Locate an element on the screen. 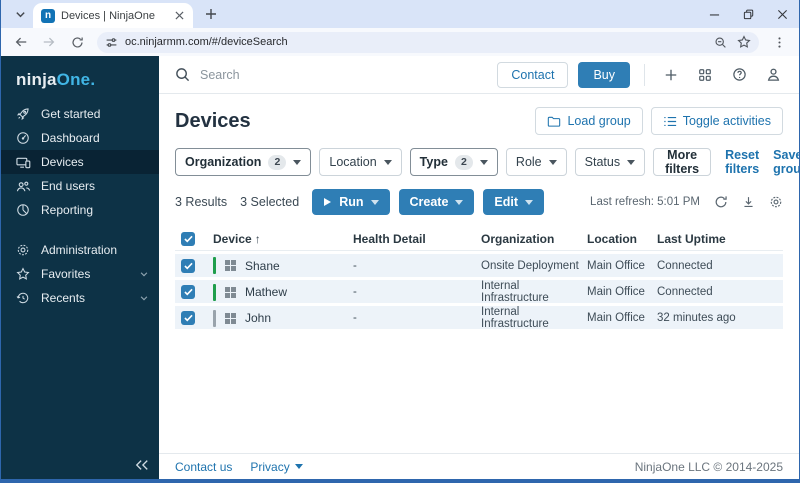 The height and width of the screenshot is (483, 800). window-close-button is located at coordinates (782, 14).